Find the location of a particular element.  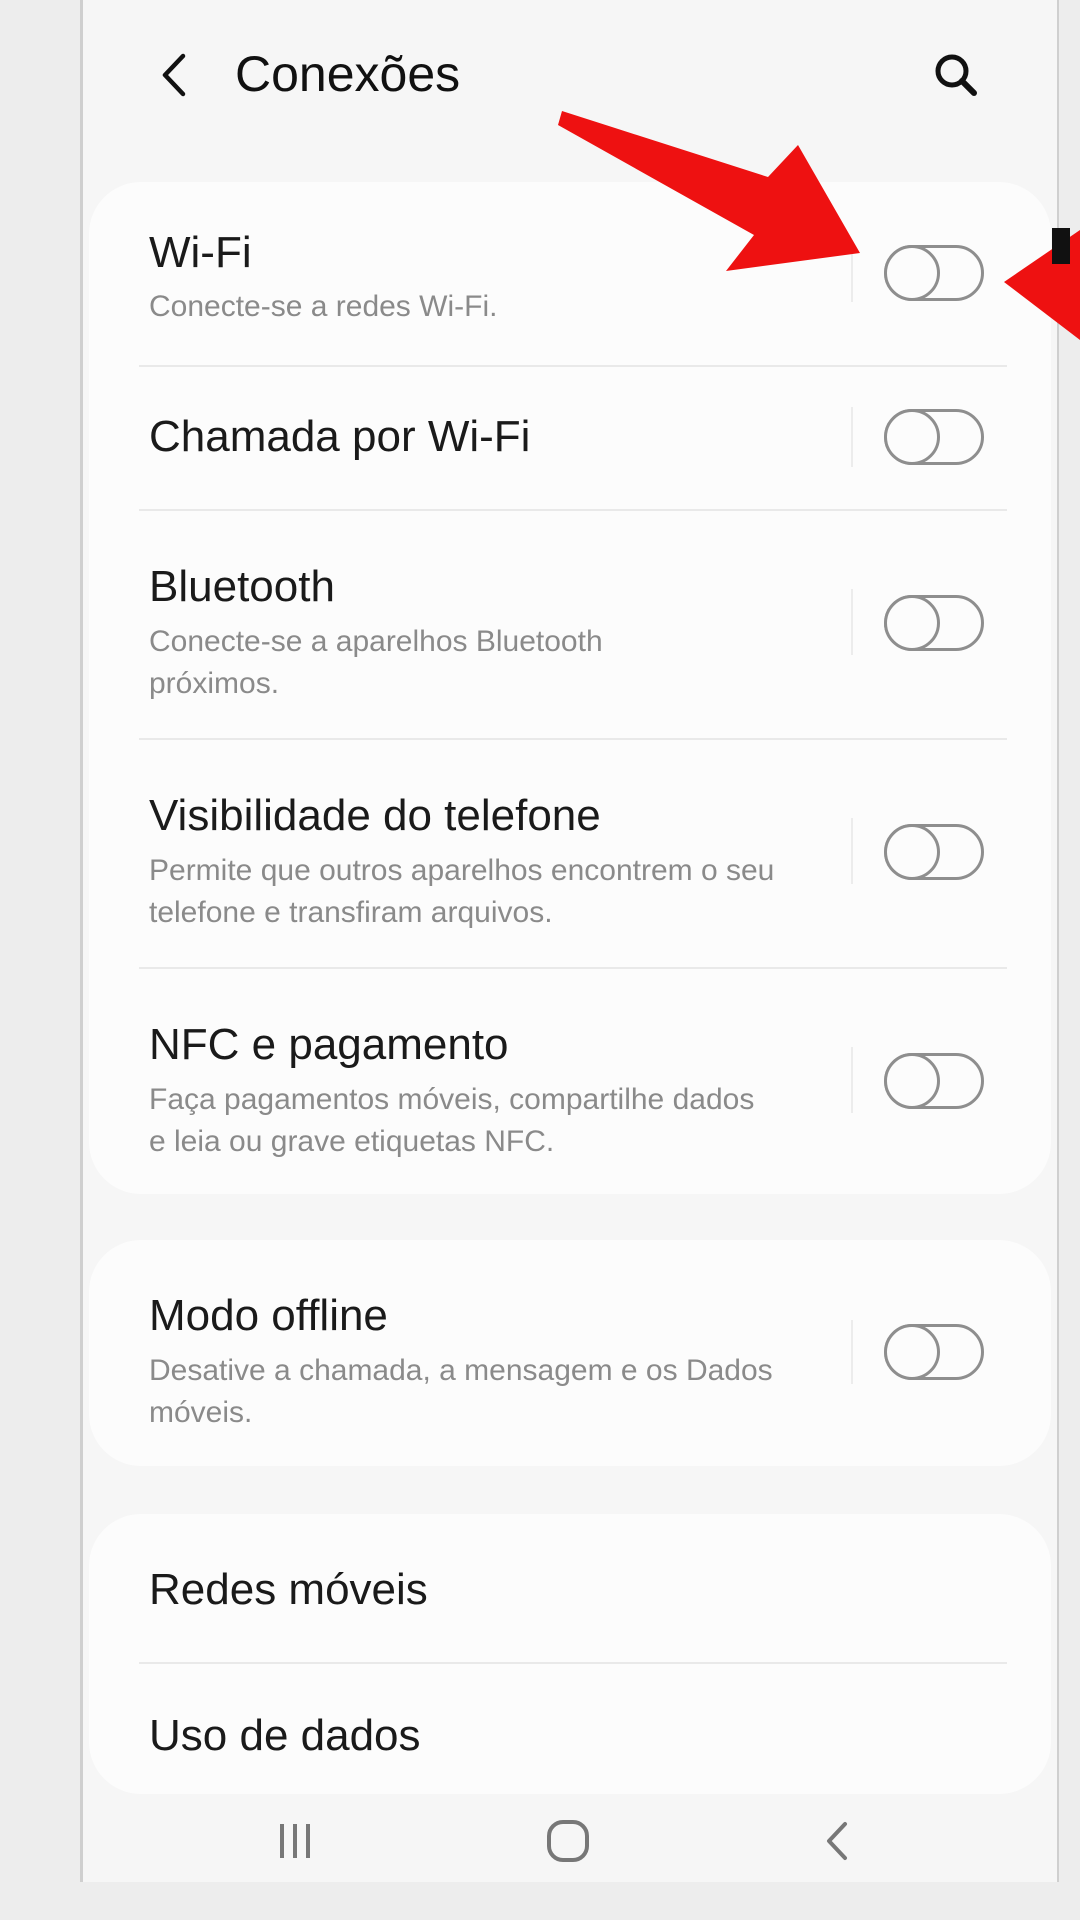

search-icon is located at coordinates (956, 75).